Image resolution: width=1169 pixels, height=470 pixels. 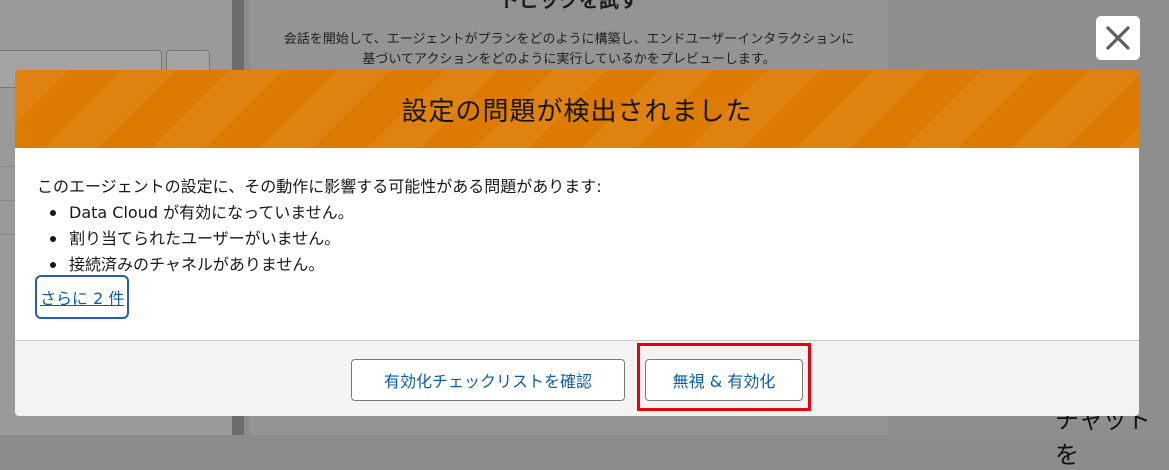 What do you see at coordinates (569, 6) in the screenshot?
I see `background-center-title: トピックを試す` at bounding box center [569, 6].